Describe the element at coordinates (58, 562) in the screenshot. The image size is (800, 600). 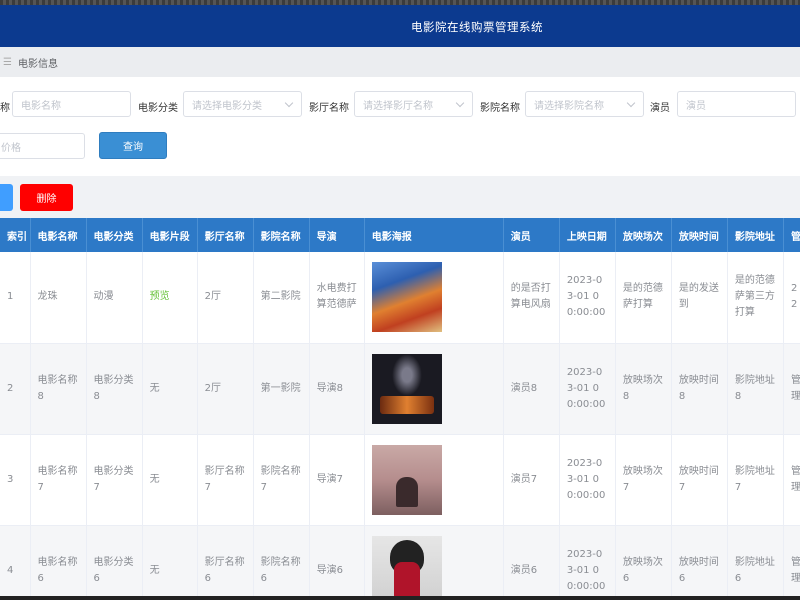
I see `cell-name: 电影名称6` at that location.